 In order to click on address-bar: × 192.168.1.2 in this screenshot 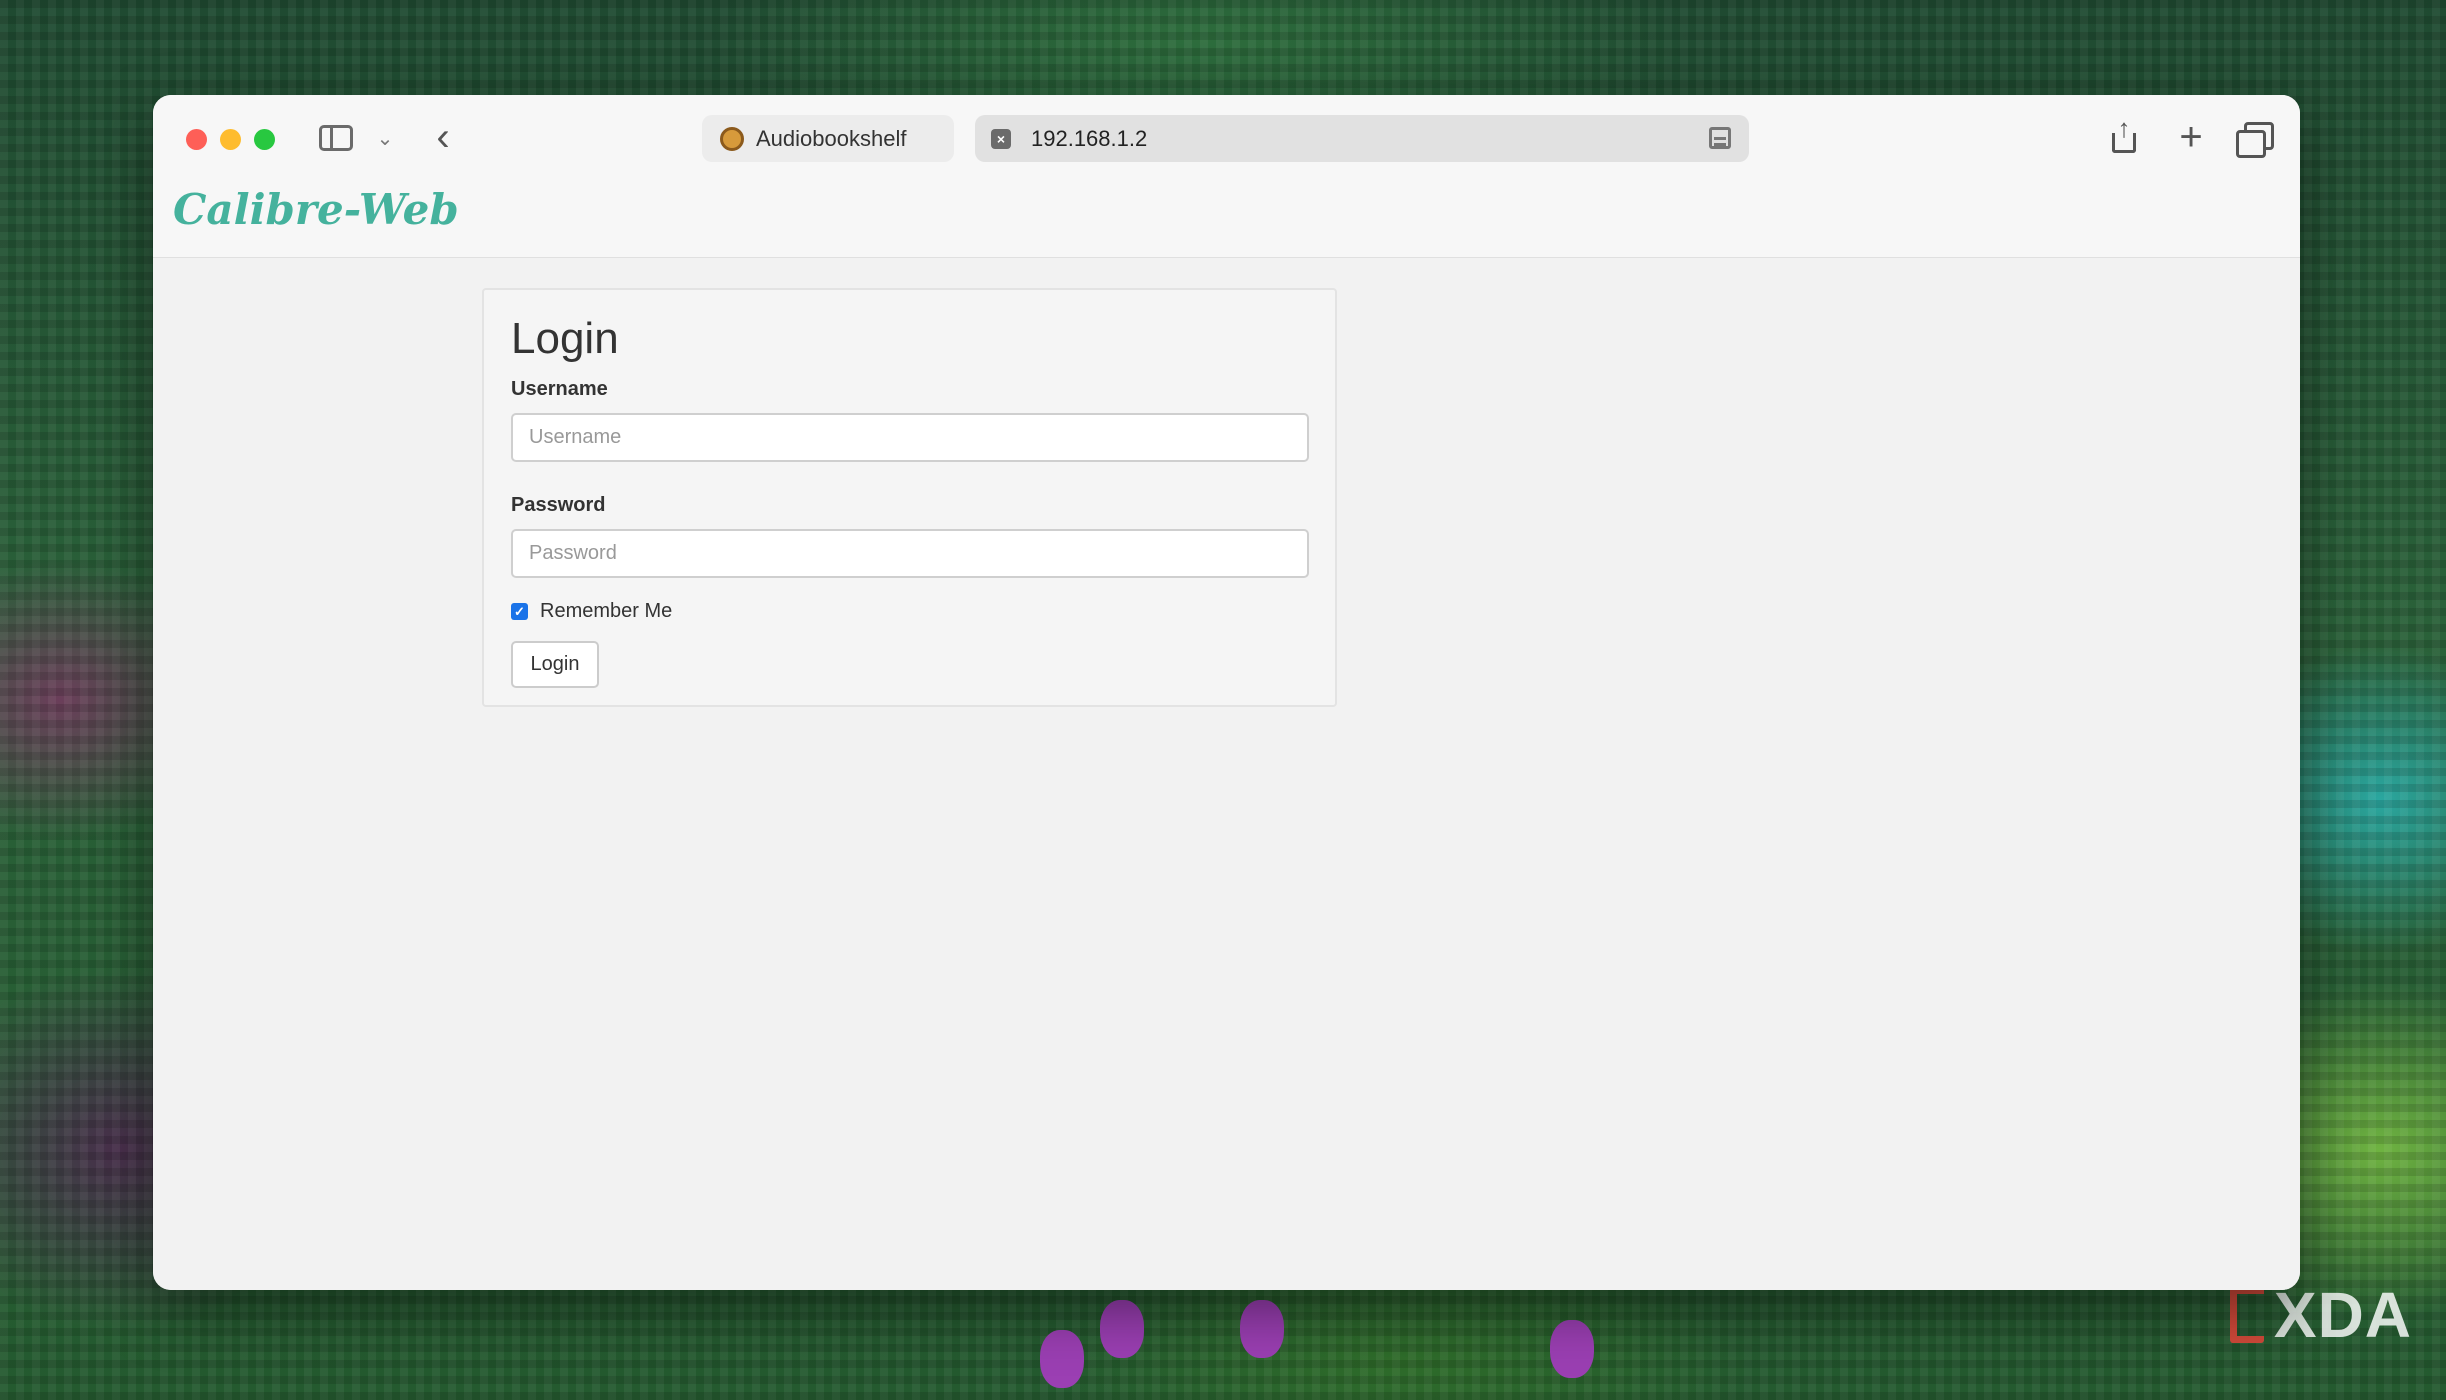, I will do `click(1362, 138)`.